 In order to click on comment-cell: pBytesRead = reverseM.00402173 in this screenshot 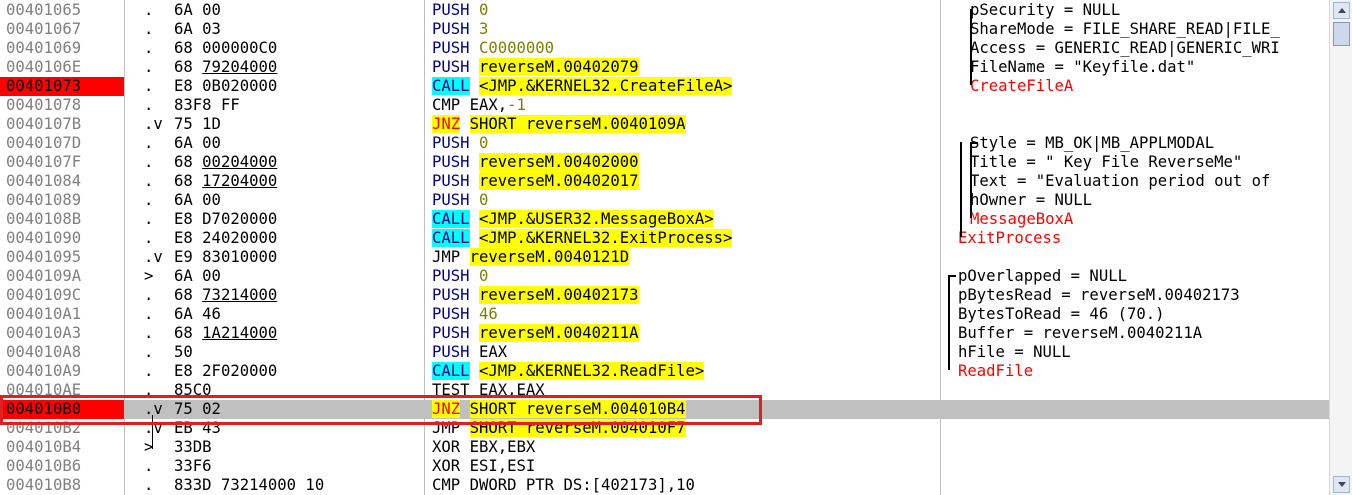, I will do `click(1099, 295)`.